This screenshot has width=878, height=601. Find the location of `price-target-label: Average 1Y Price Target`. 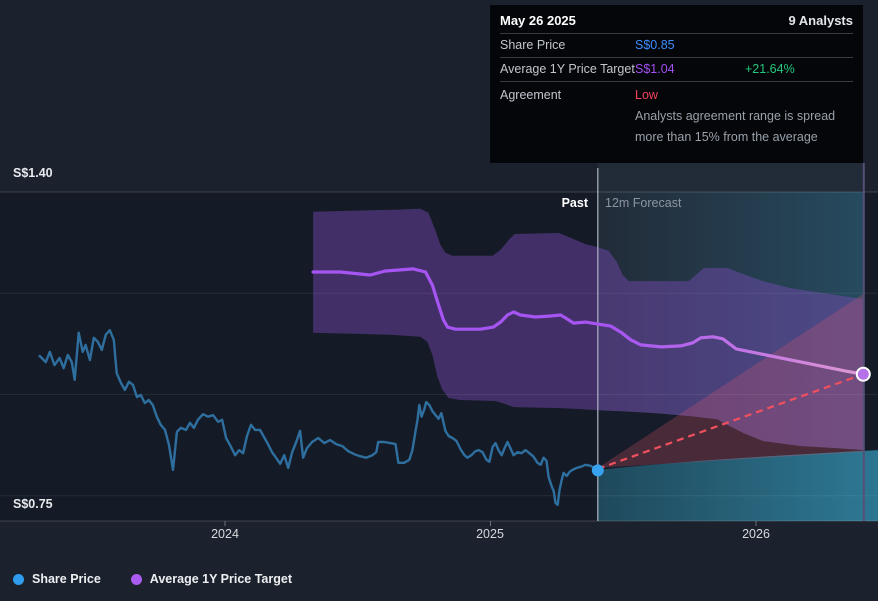

price-target-label: Average 1Y Price Target is located at coordinates (567, 69).